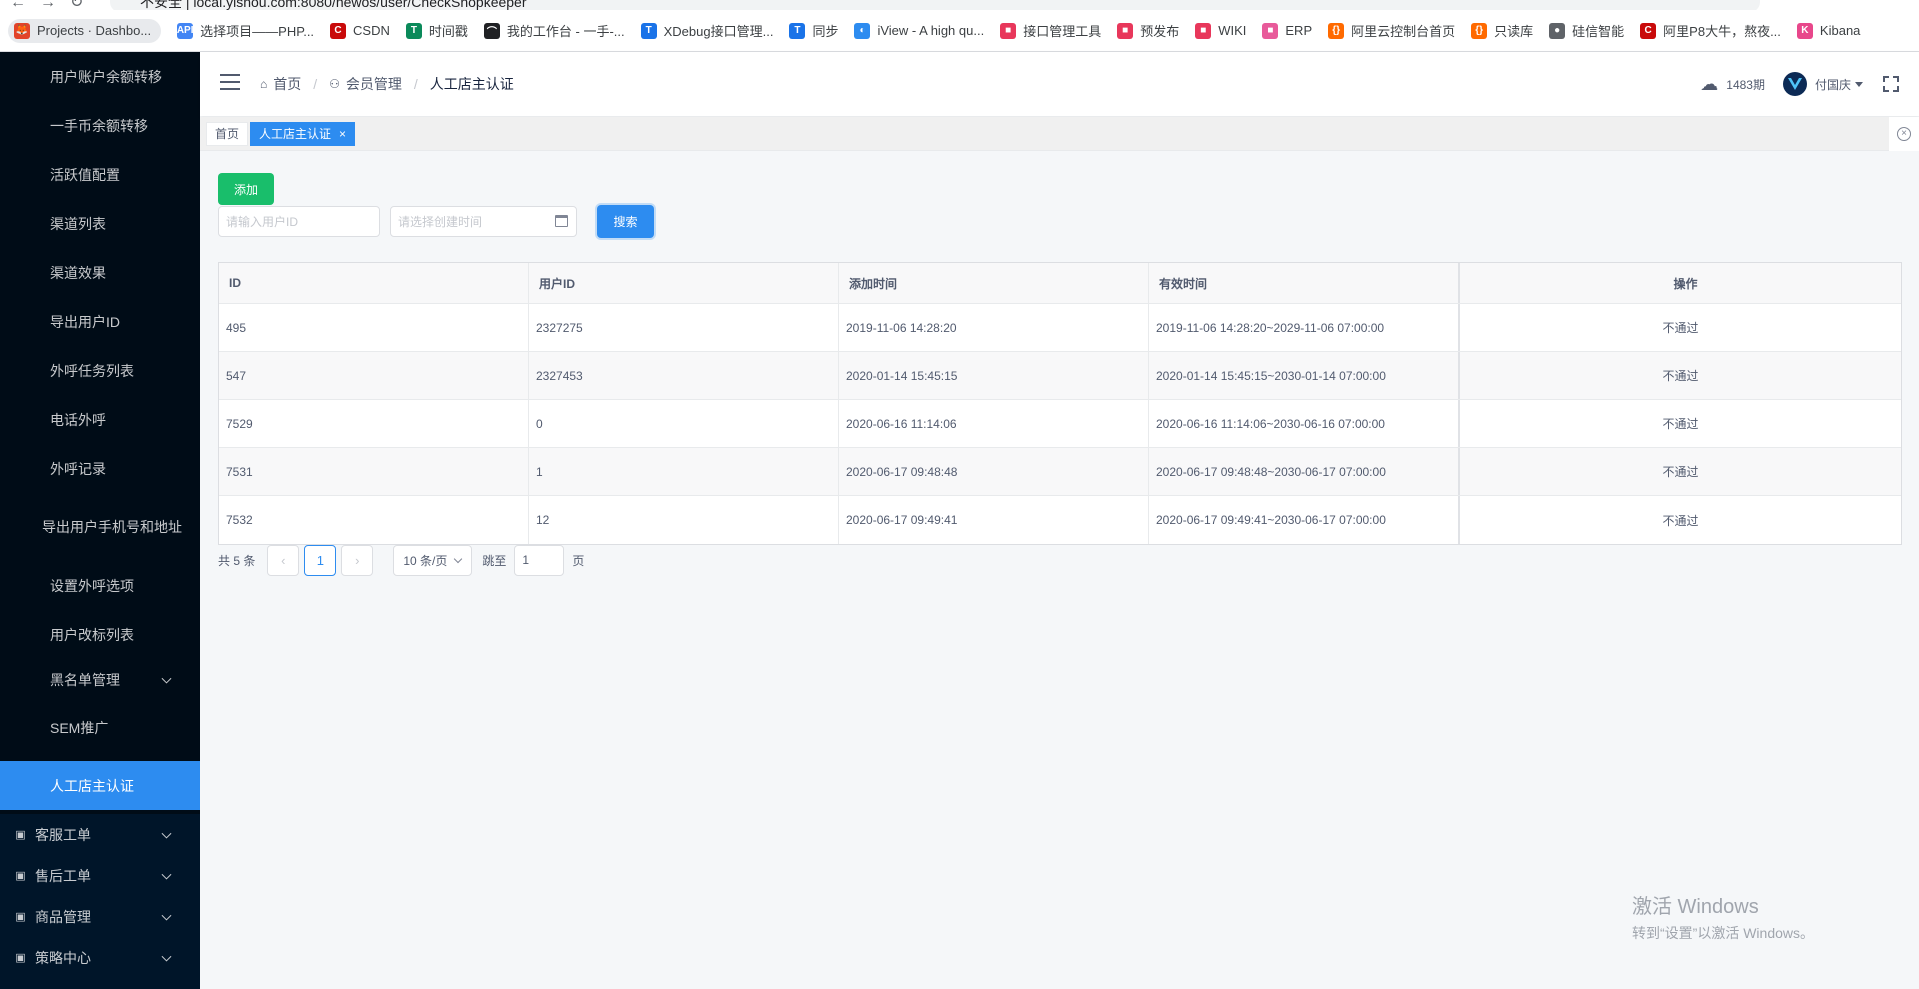  What do you see at coordinates (63, 916) in the screenshot?
I see `sidebar-group-label: 商品管理` at bounding box center [63, 916].